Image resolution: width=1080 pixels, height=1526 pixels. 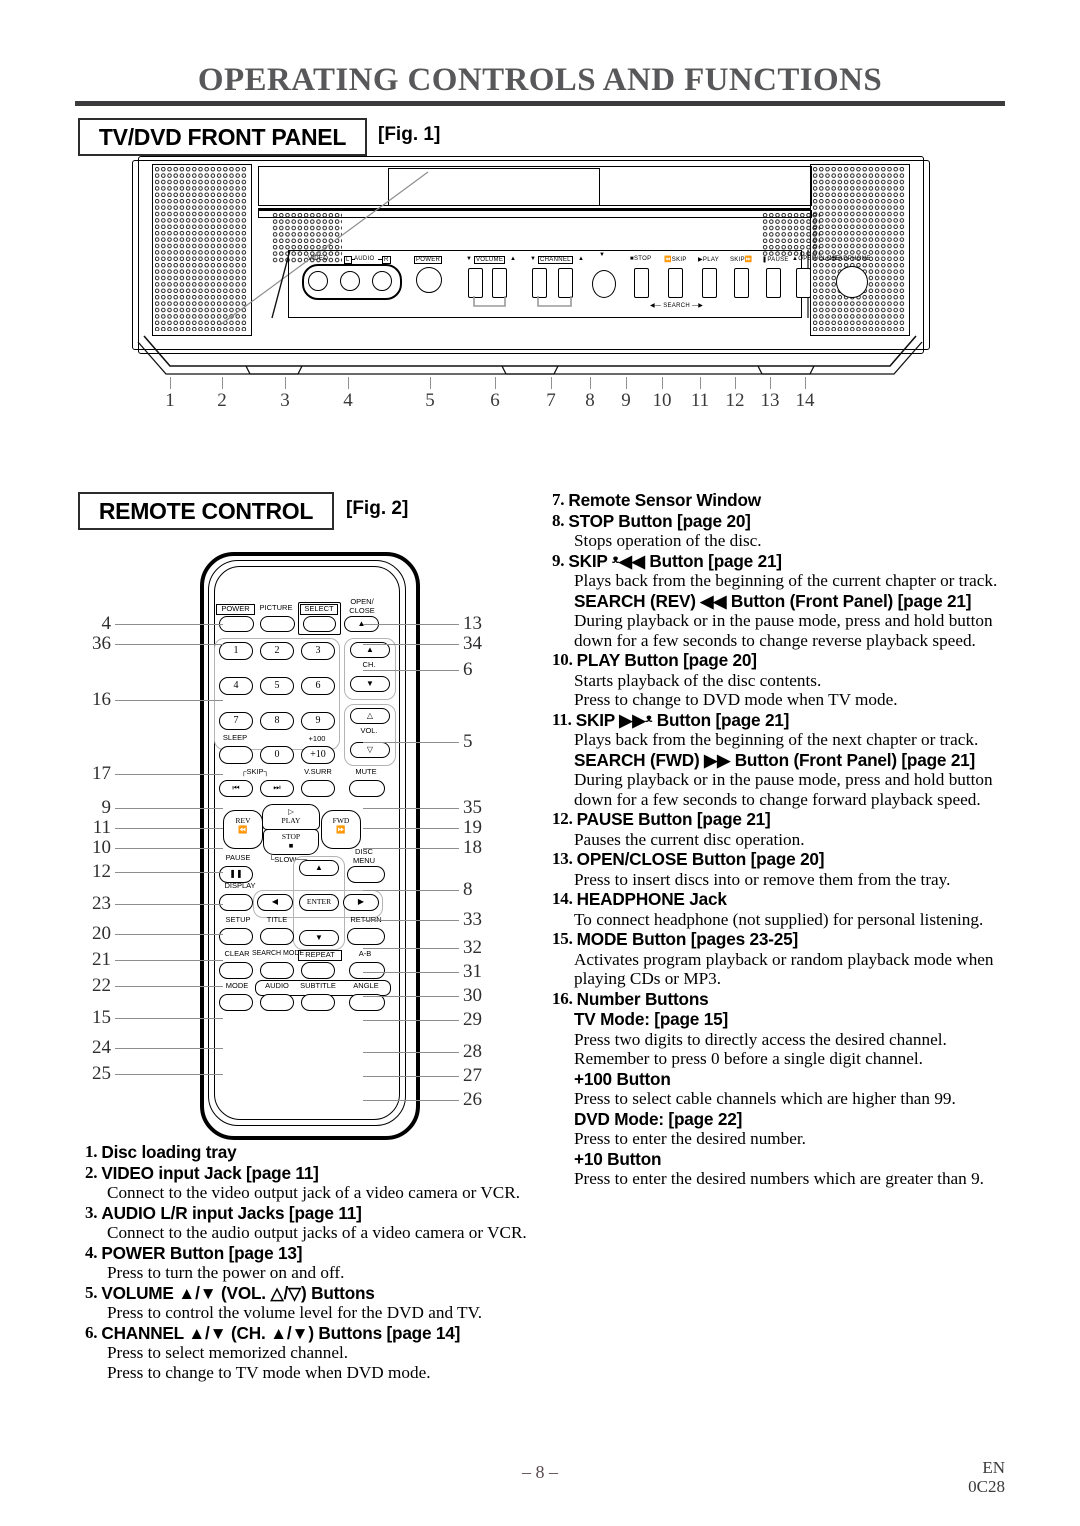 I want to click on entry-number: 5., so click(x=91, y=1292).